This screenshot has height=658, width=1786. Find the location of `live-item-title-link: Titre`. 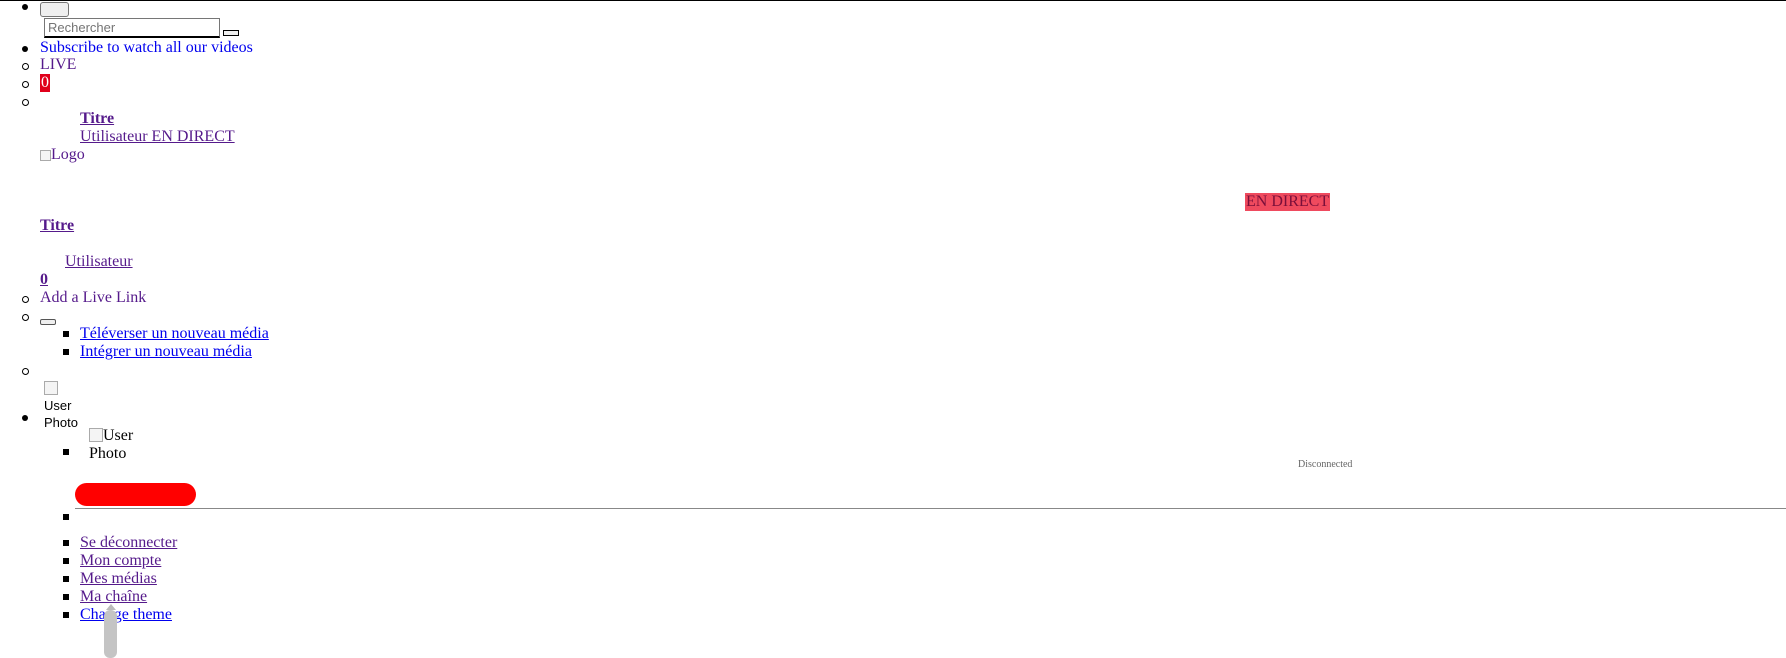

live-item-title-link: Titre is located at coordinates (97, 119).